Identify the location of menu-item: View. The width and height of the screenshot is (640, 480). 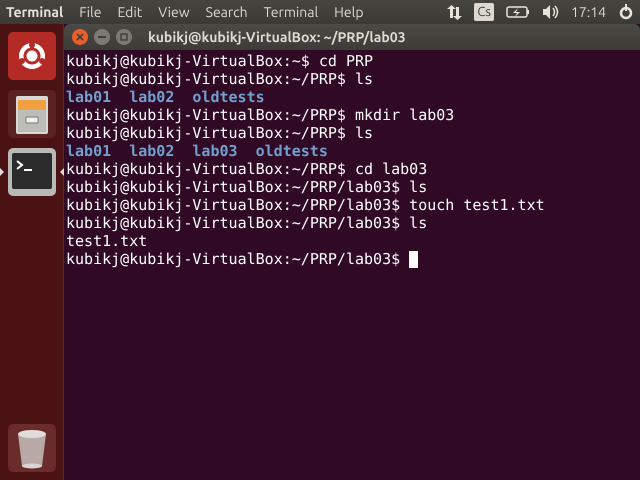
(174, 12).